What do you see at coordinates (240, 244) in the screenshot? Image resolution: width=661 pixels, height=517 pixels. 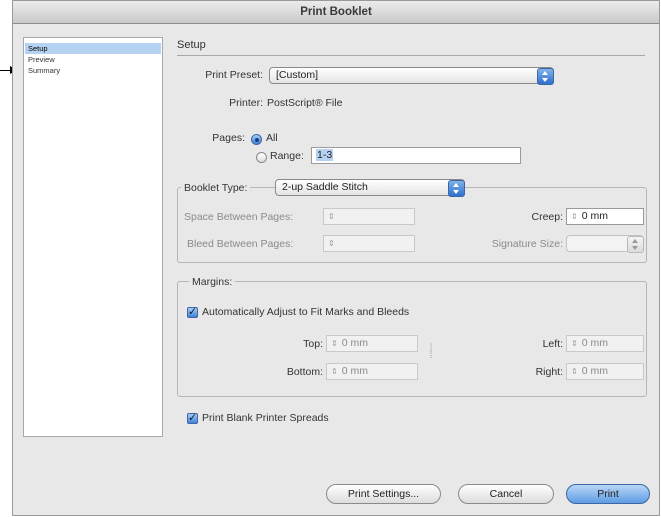 I see `bleed-between-pages-label: Bleed Between Pages:` at bounding box center [240, 244].